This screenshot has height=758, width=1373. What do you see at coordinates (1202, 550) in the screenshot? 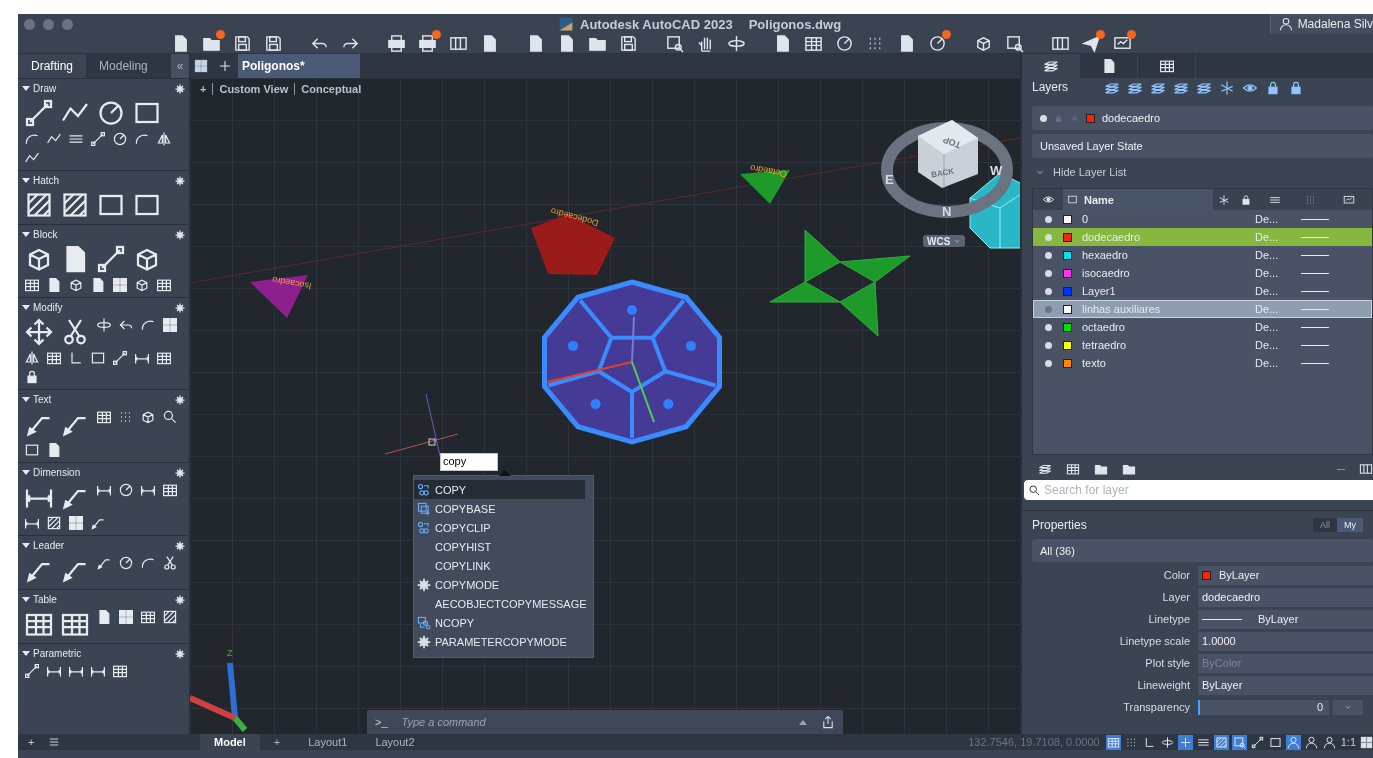
I see `selection-filter-dropdown: All (36)` at bounding box center [1202, 550].